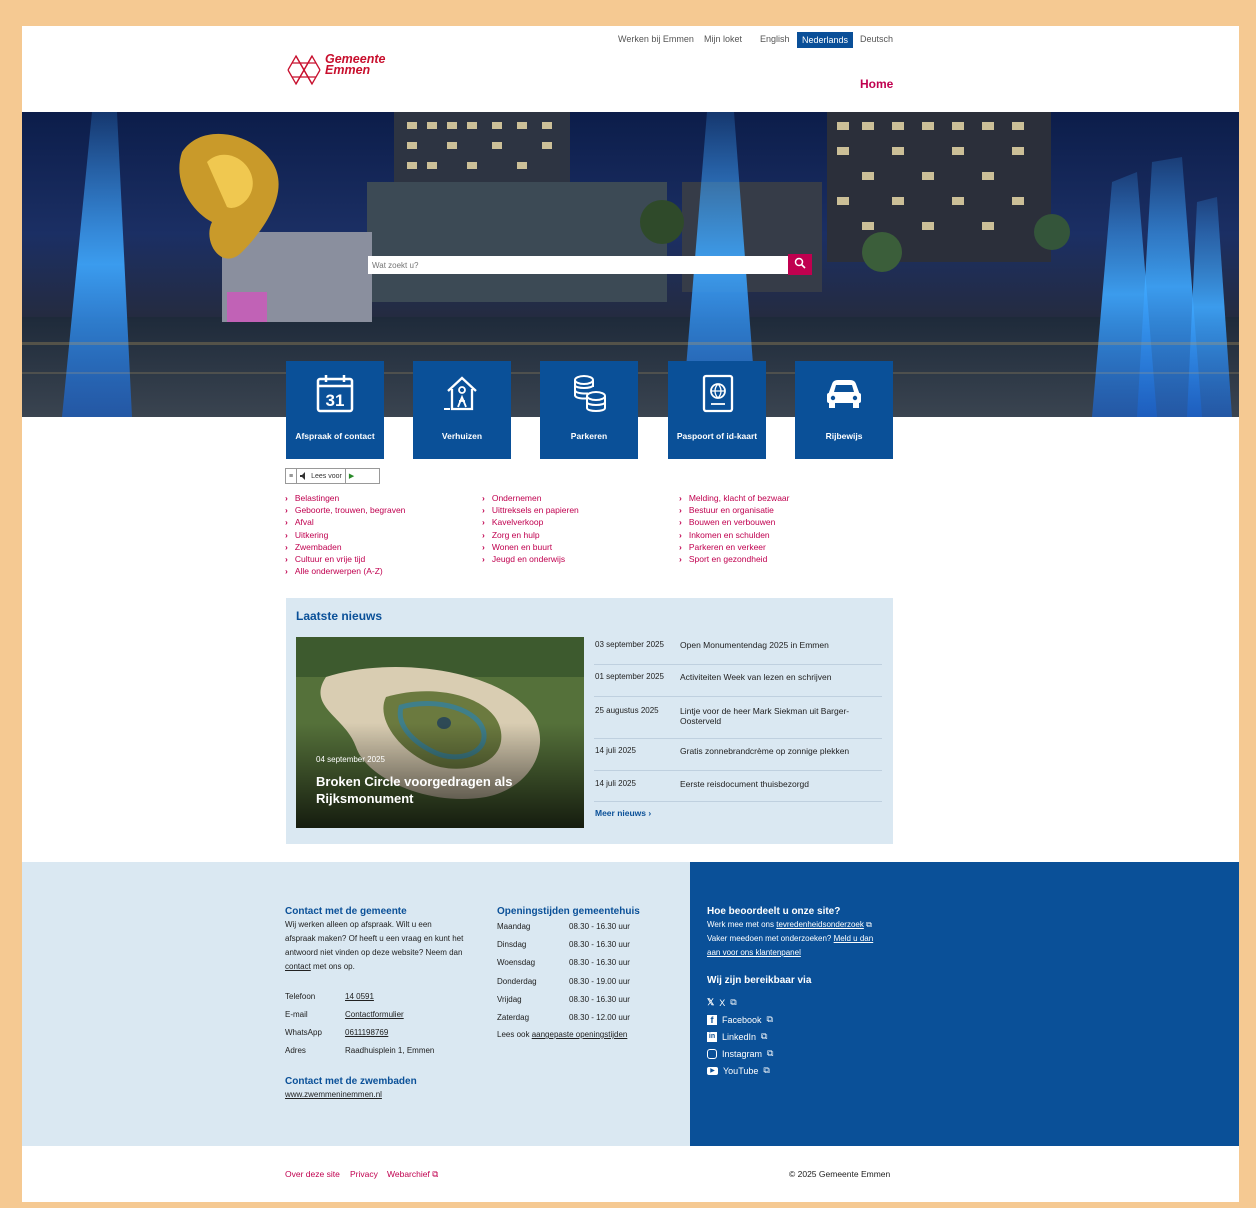  I want to click on tile-parkeren: Parkeren, so click(589, 410).